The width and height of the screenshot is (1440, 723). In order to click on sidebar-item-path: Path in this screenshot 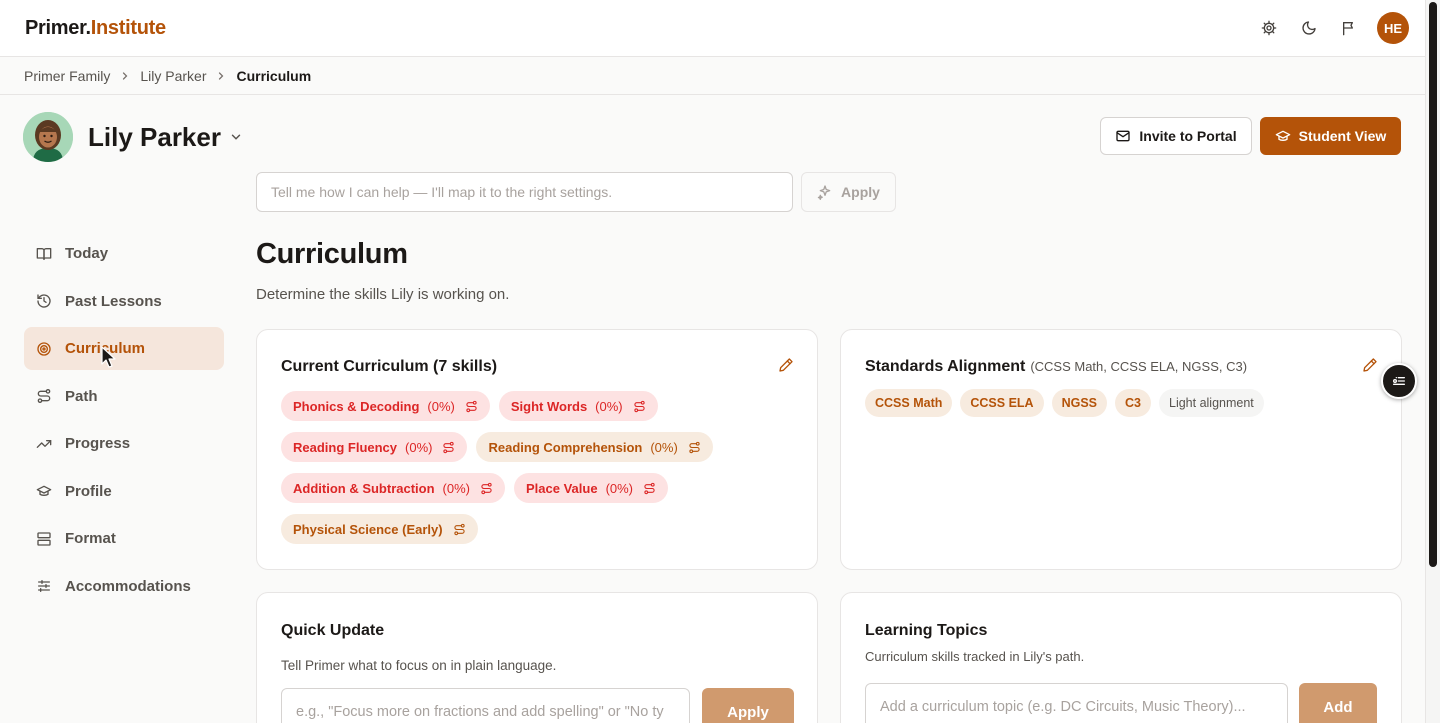, I will do `click(124, 396)`.